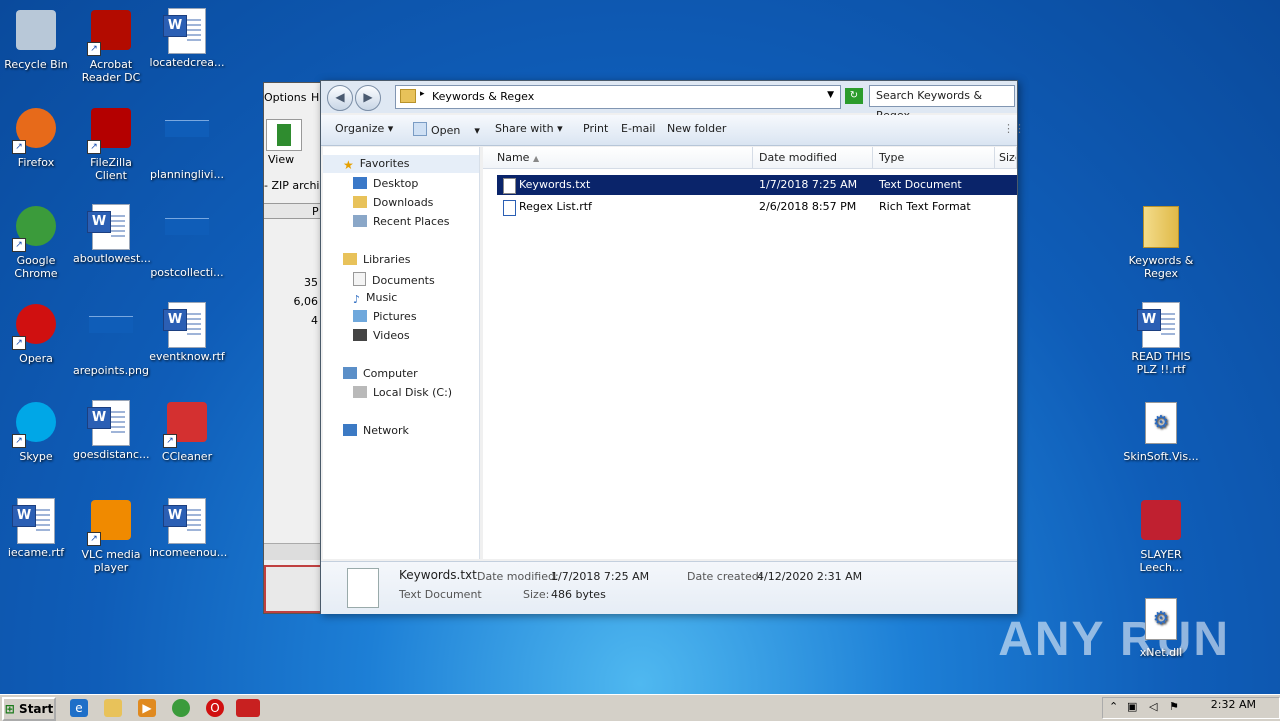  Describe the element at coordinates (360, 392) in the screenshot. I see `disk-icon` at that location.